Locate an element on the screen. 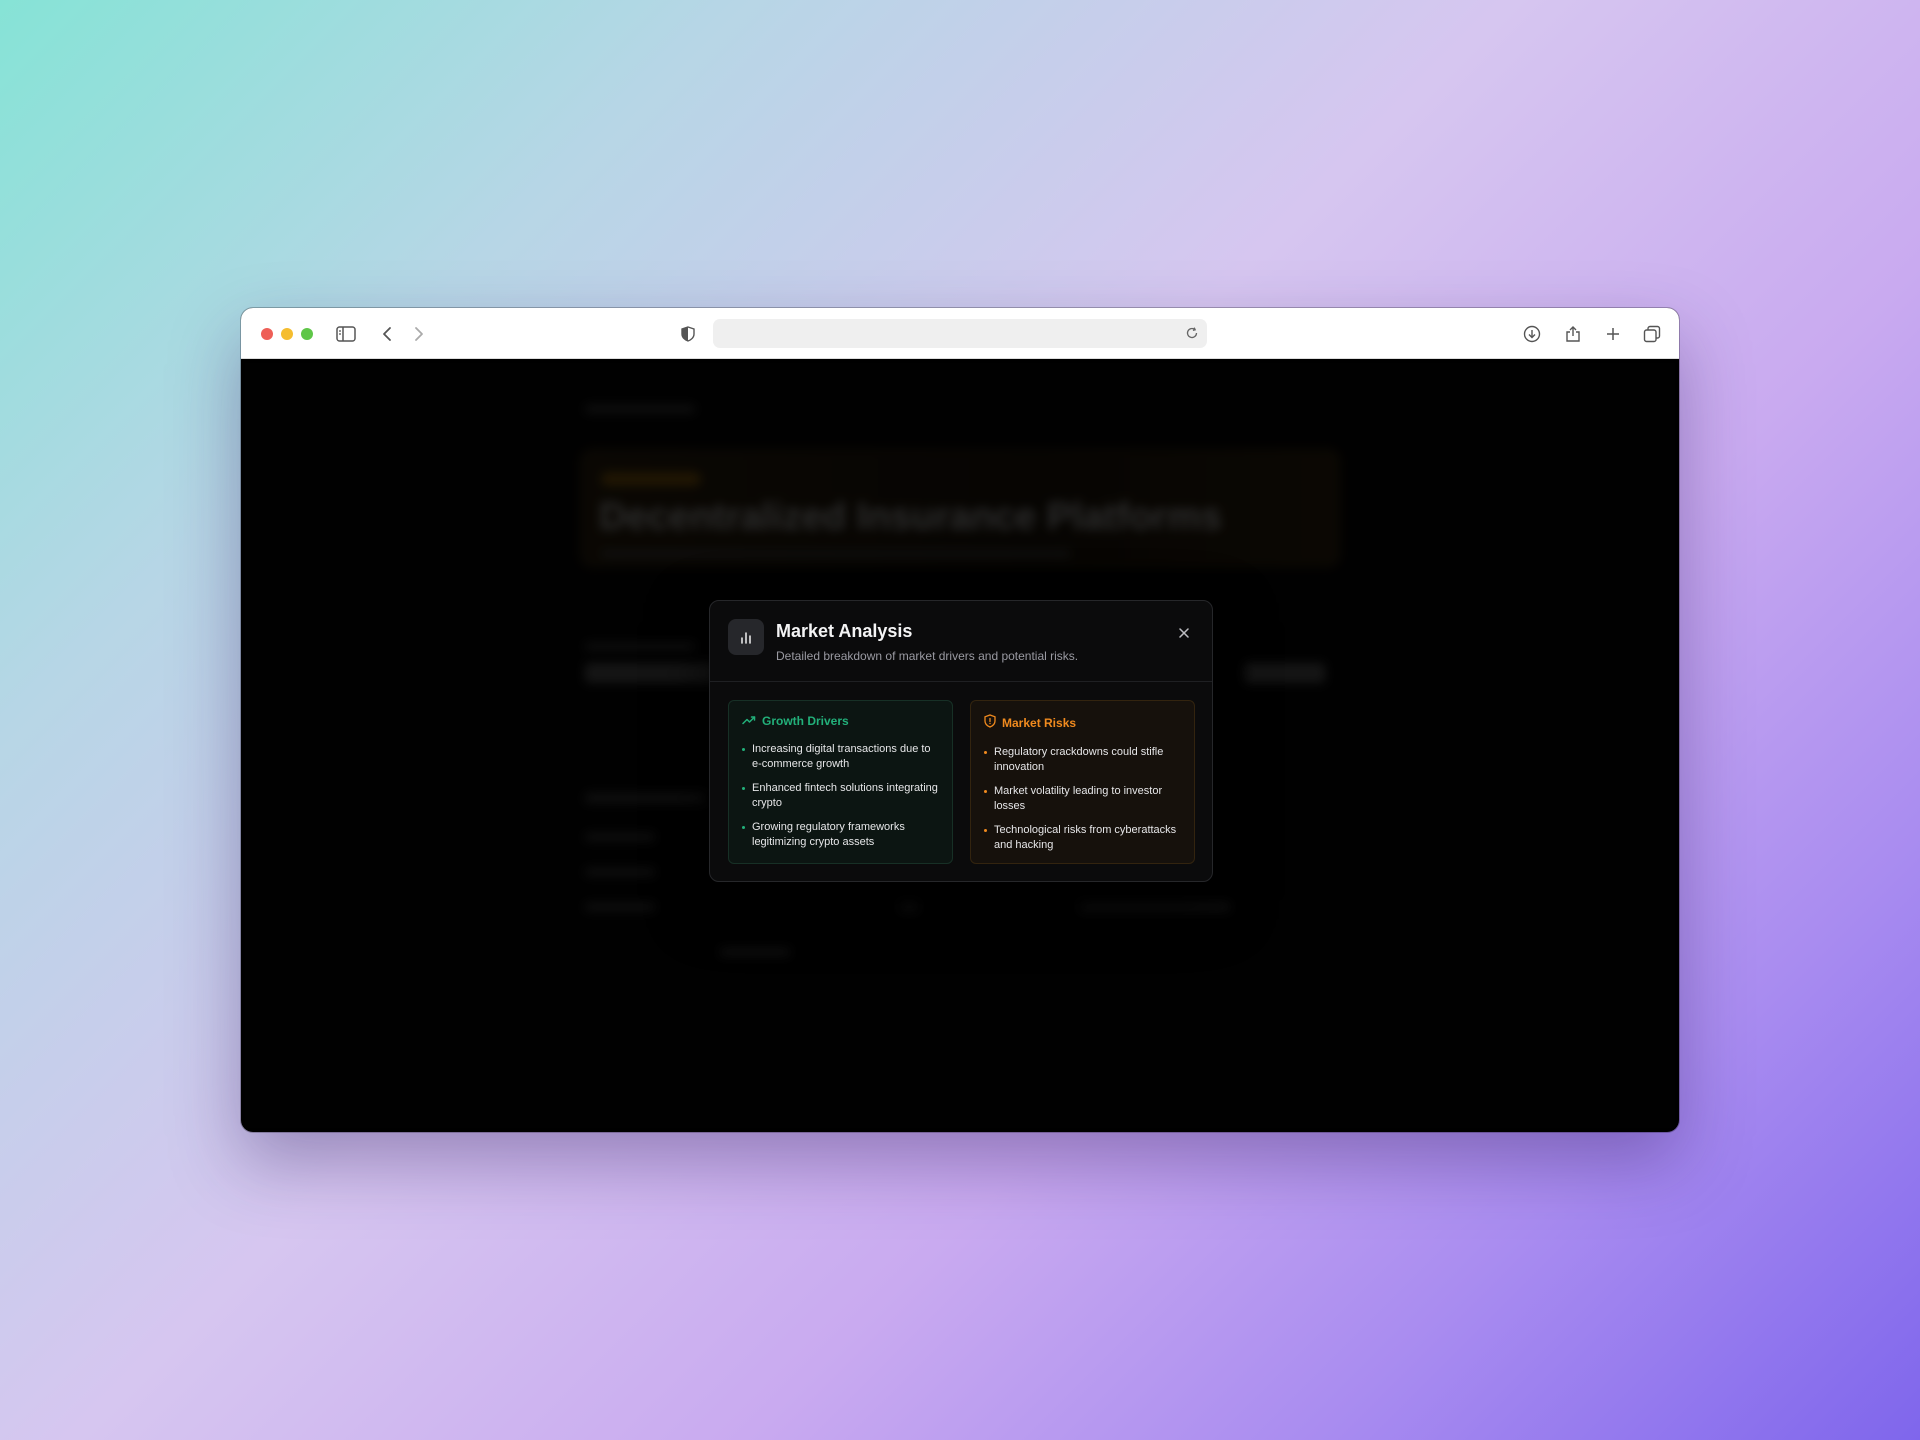 The width and height of the screenshot is (1920, 1440). market-risks-title: Market Risks is located at coordinates (1039, 722).